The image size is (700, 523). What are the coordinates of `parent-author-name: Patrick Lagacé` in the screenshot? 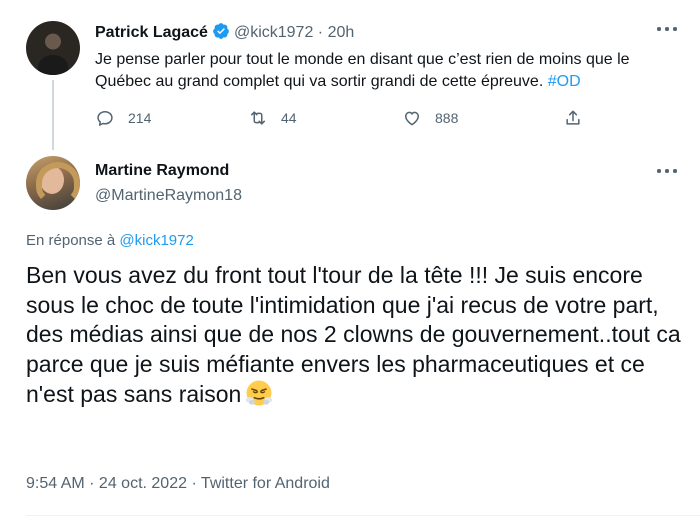 It's located at (151, 32).